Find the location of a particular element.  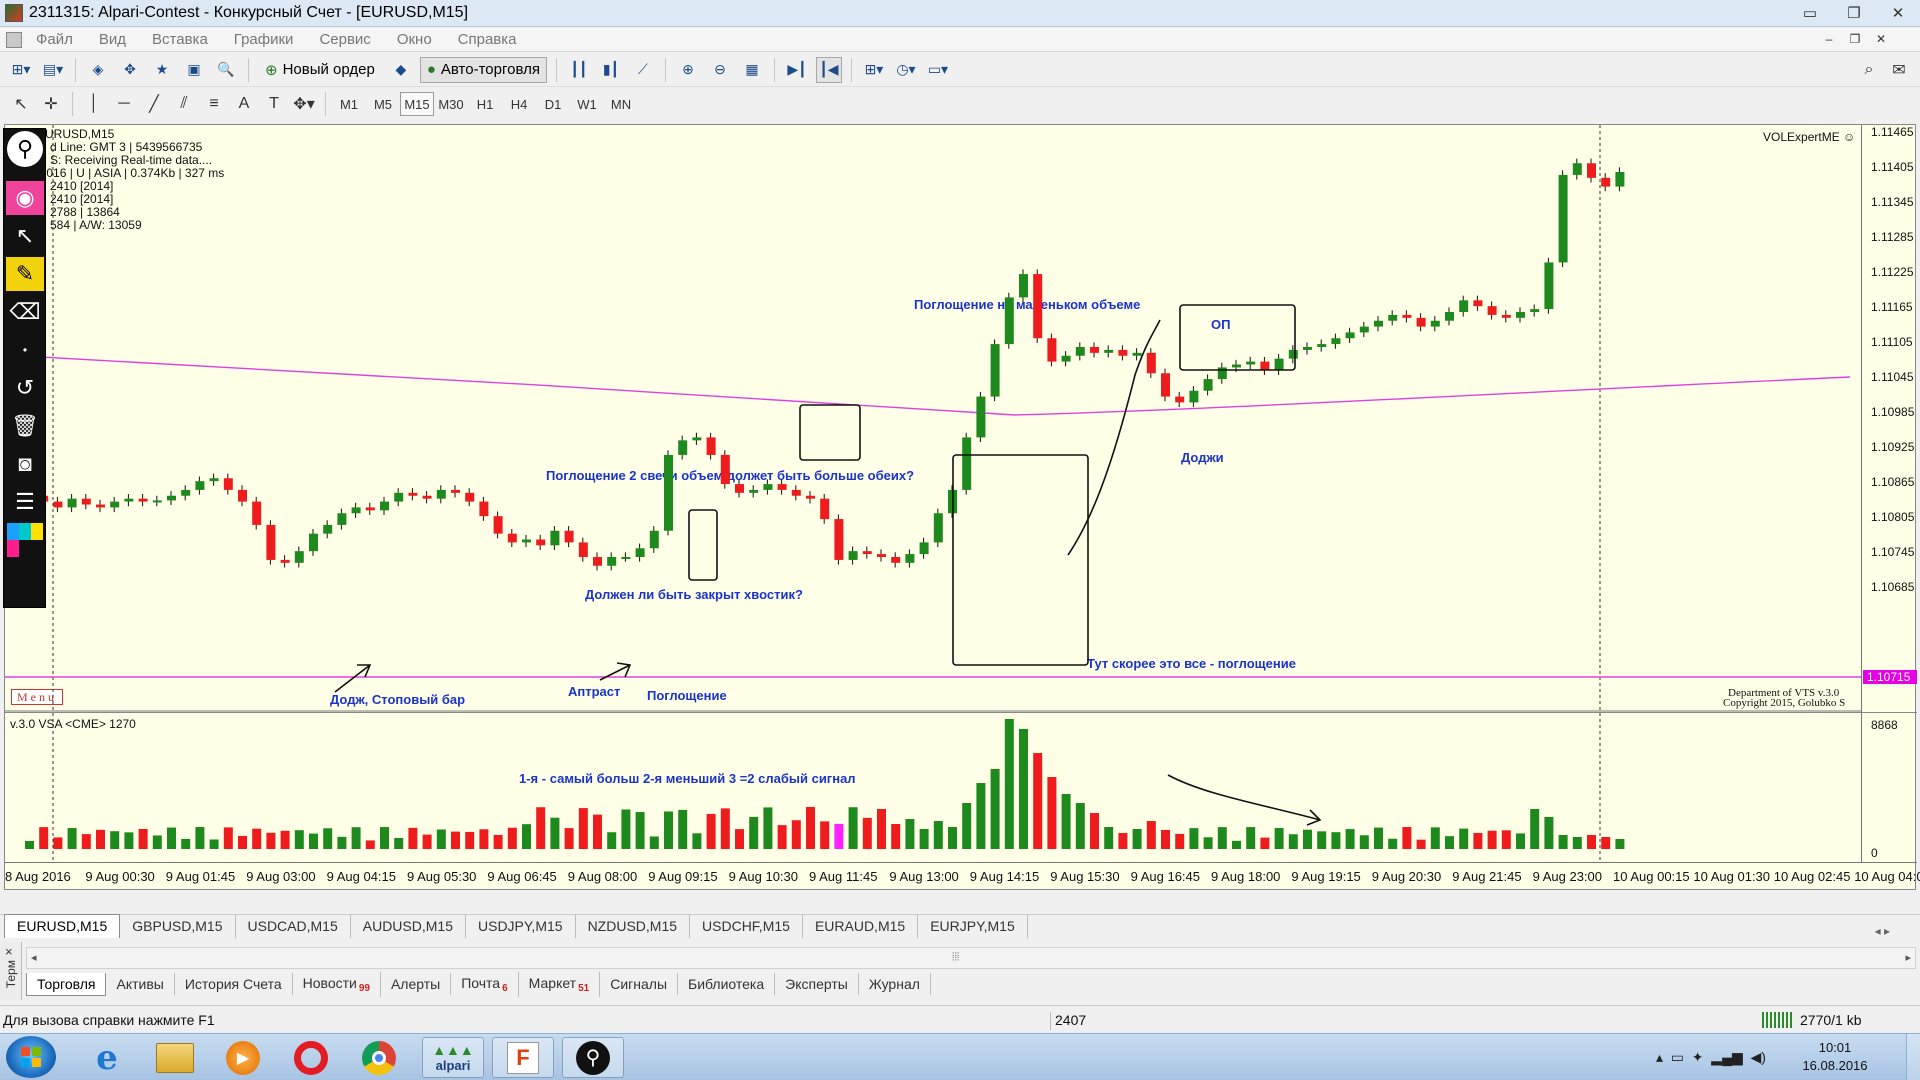

terminal-tab-news: Новости 99 is located at coordinates (337, 984).